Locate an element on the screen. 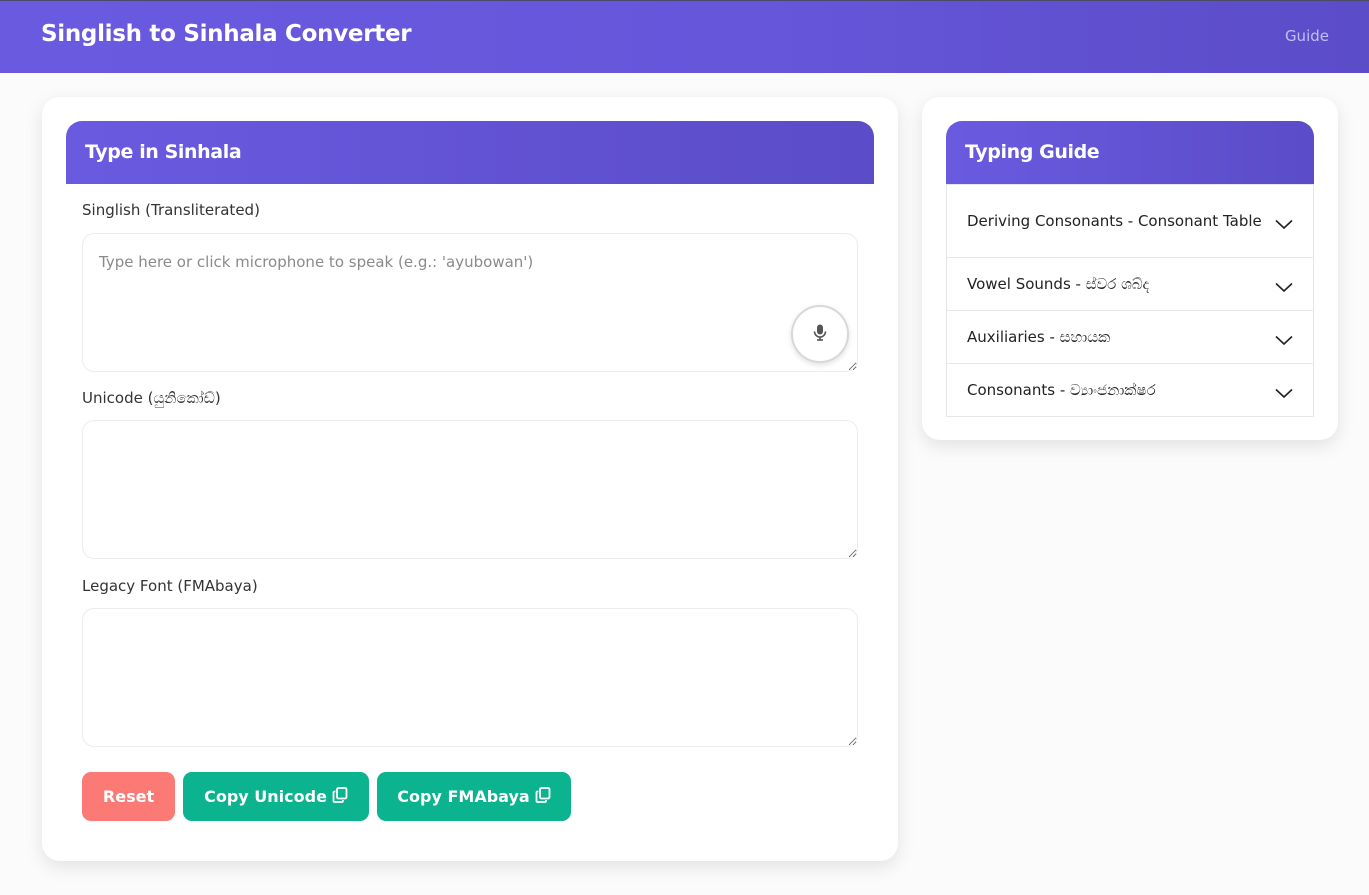 Image resolution: width=1369 pixels, height=895 pixels. converter-card-title: Type in Sinhala is located at coordinates (470, 152).